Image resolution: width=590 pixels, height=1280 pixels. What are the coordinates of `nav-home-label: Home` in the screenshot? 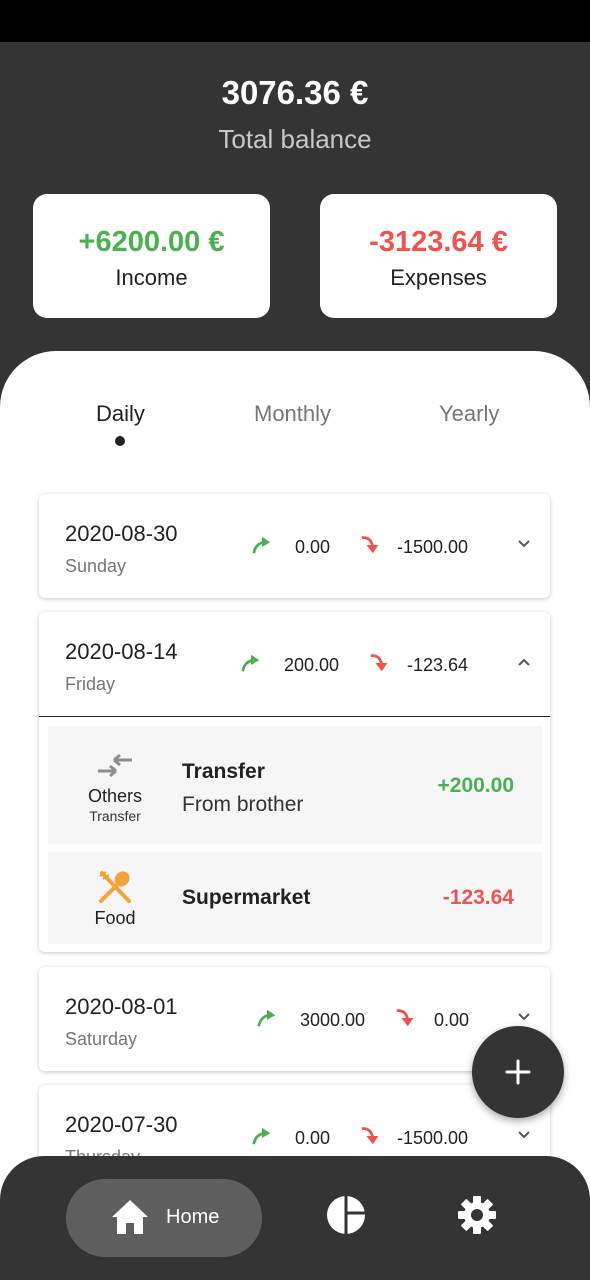 It's located at (193, 1217).